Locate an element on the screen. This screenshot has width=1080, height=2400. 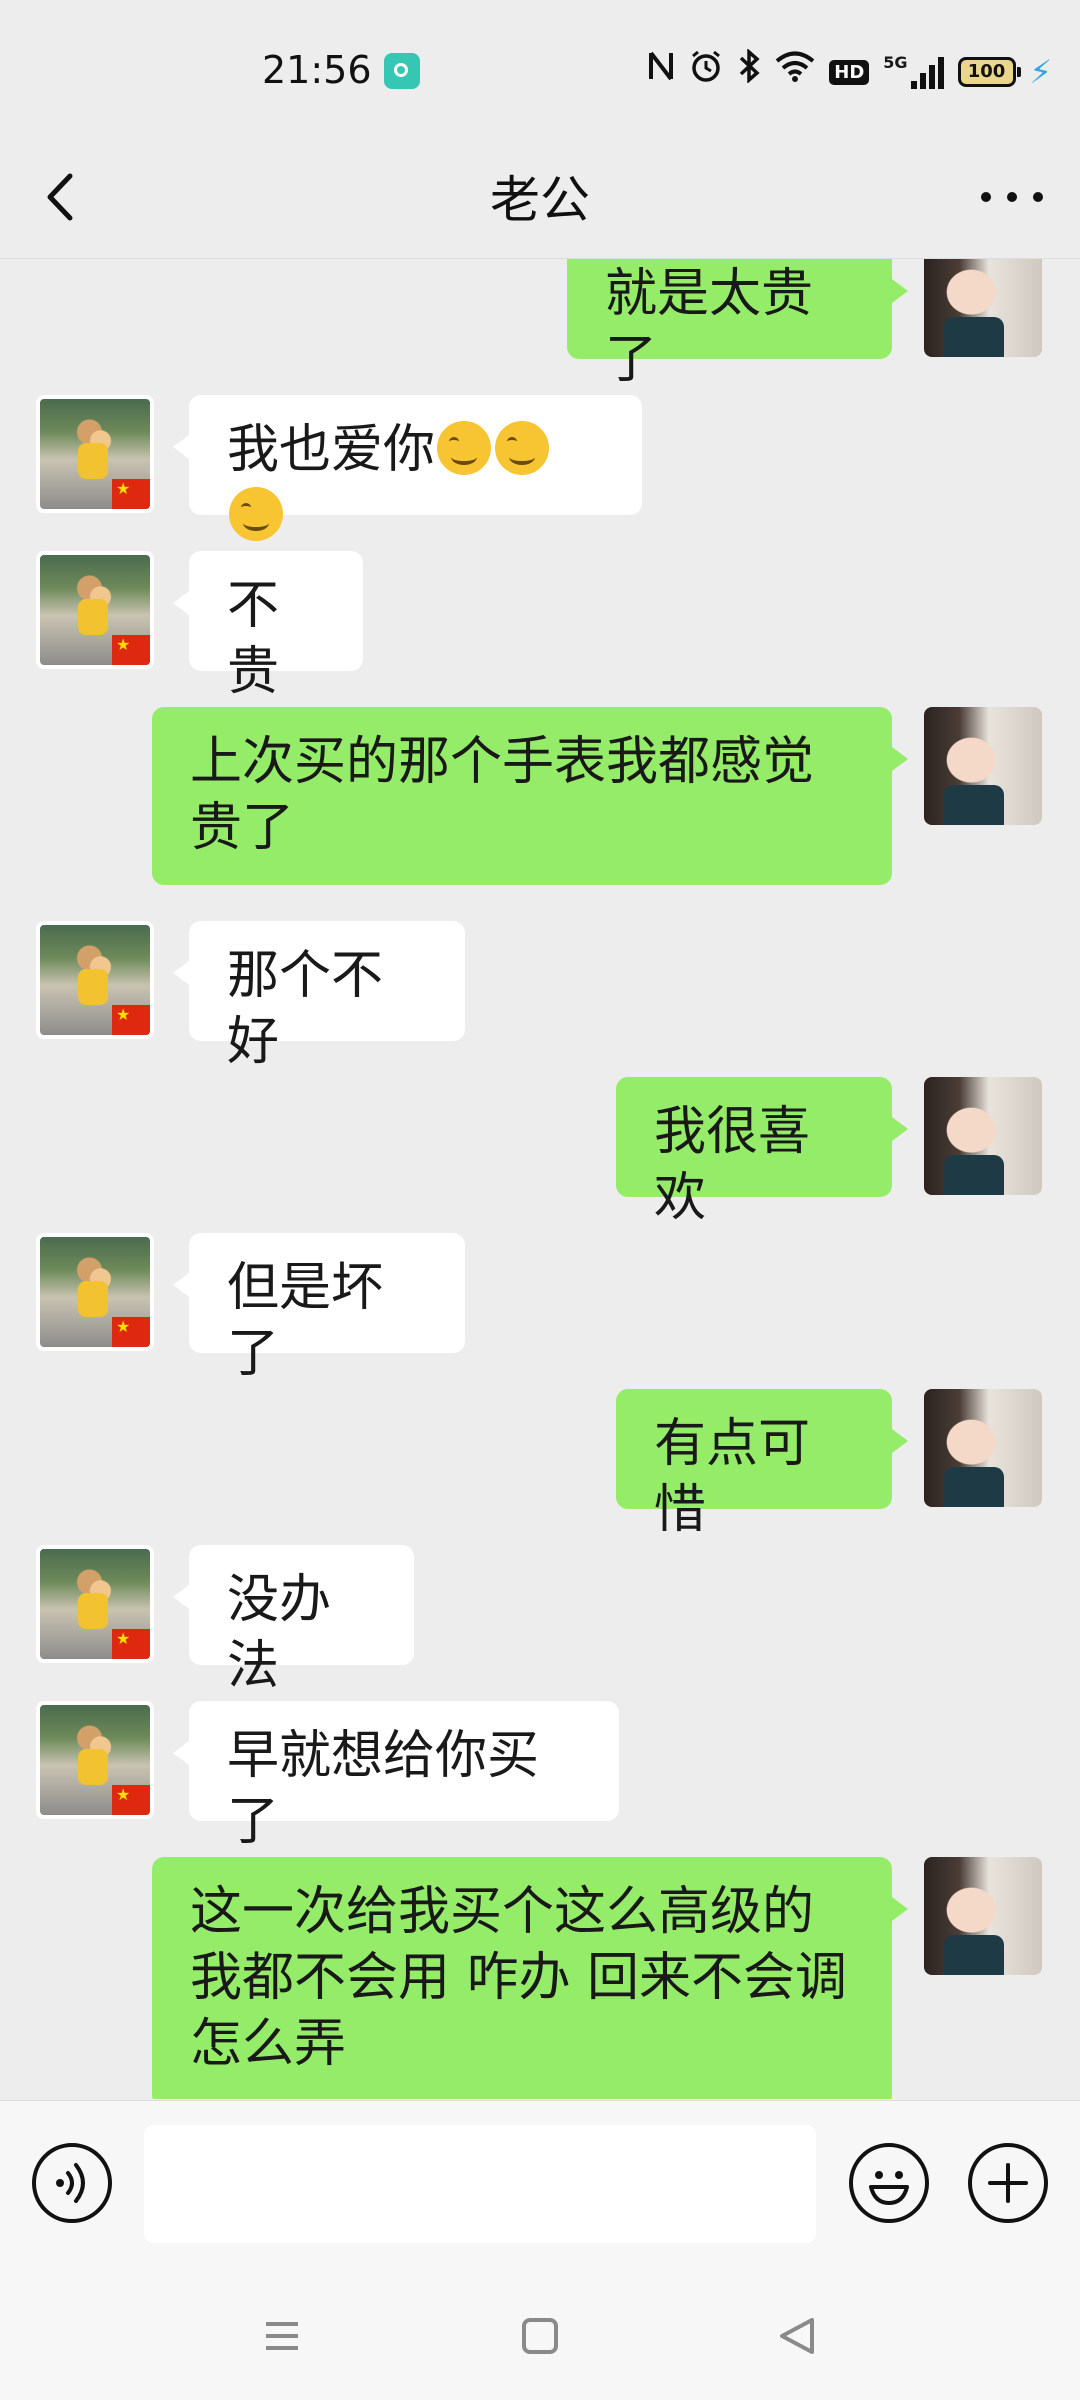
back-nav-button is located at coordinates (798, 2336).